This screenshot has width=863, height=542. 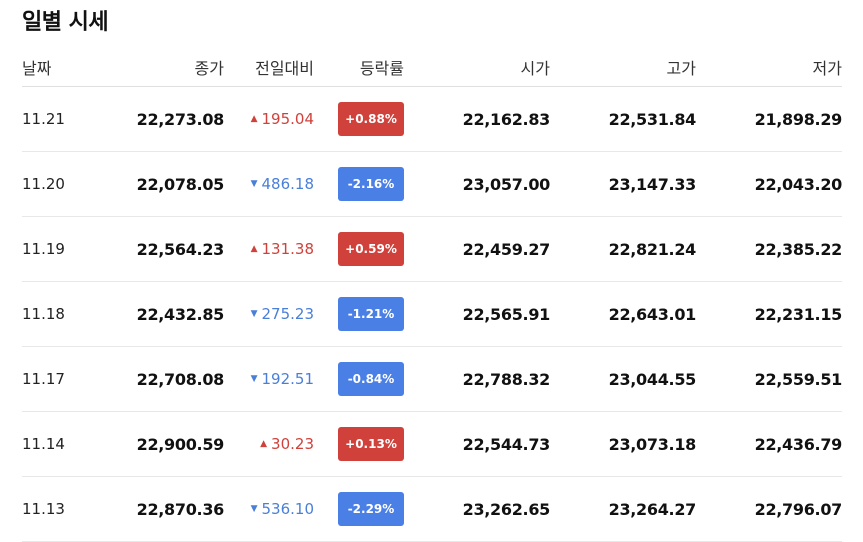 What do you see at coordinates (180, 379) in the screenshot?
I see `close-cell: 22,708.08` at bounding box center [180, 379].